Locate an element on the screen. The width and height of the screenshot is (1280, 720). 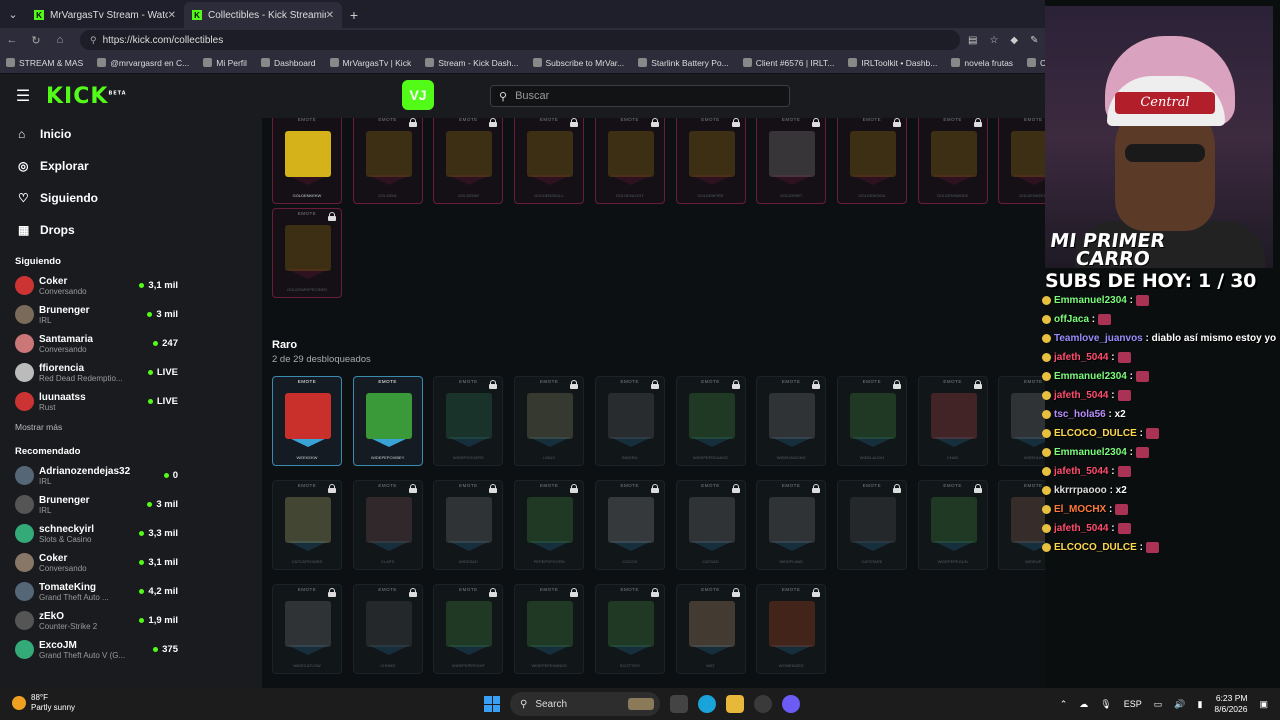
battery-icon: ▮ is located at coordinates (1199, 704).